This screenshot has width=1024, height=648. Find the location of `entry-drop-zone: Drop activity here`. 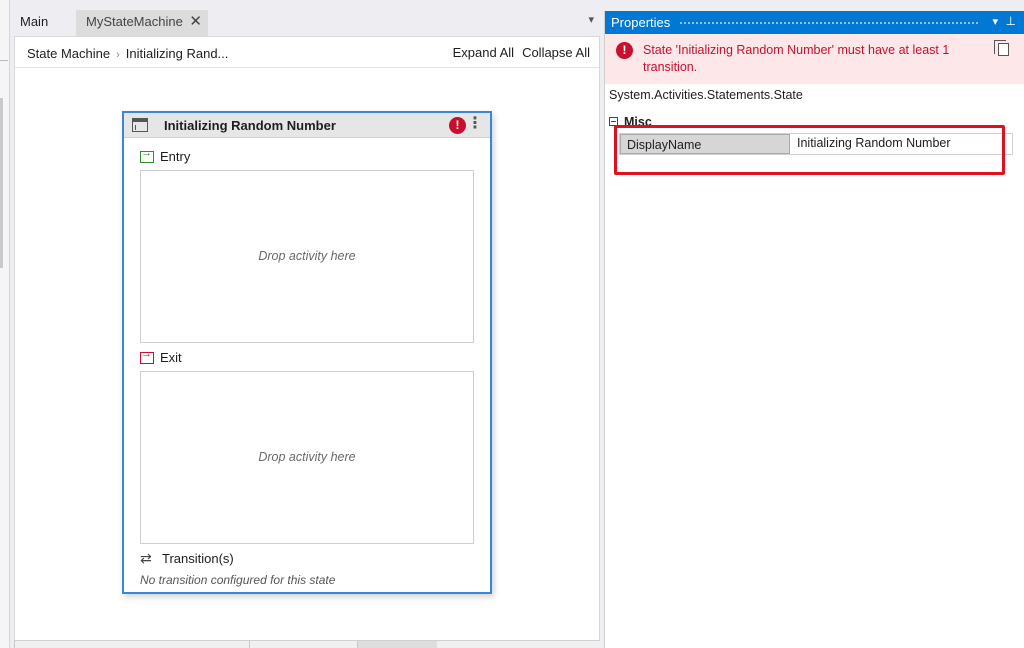

entry-drop-zone: Drop activity here is located at coordinates (307, 256).